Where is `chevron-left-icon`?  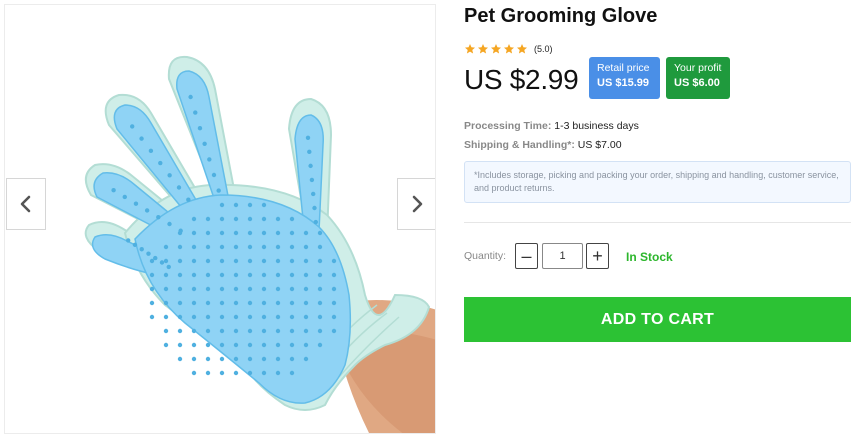
chevron-left-icon is located at coordinates (25, 204).